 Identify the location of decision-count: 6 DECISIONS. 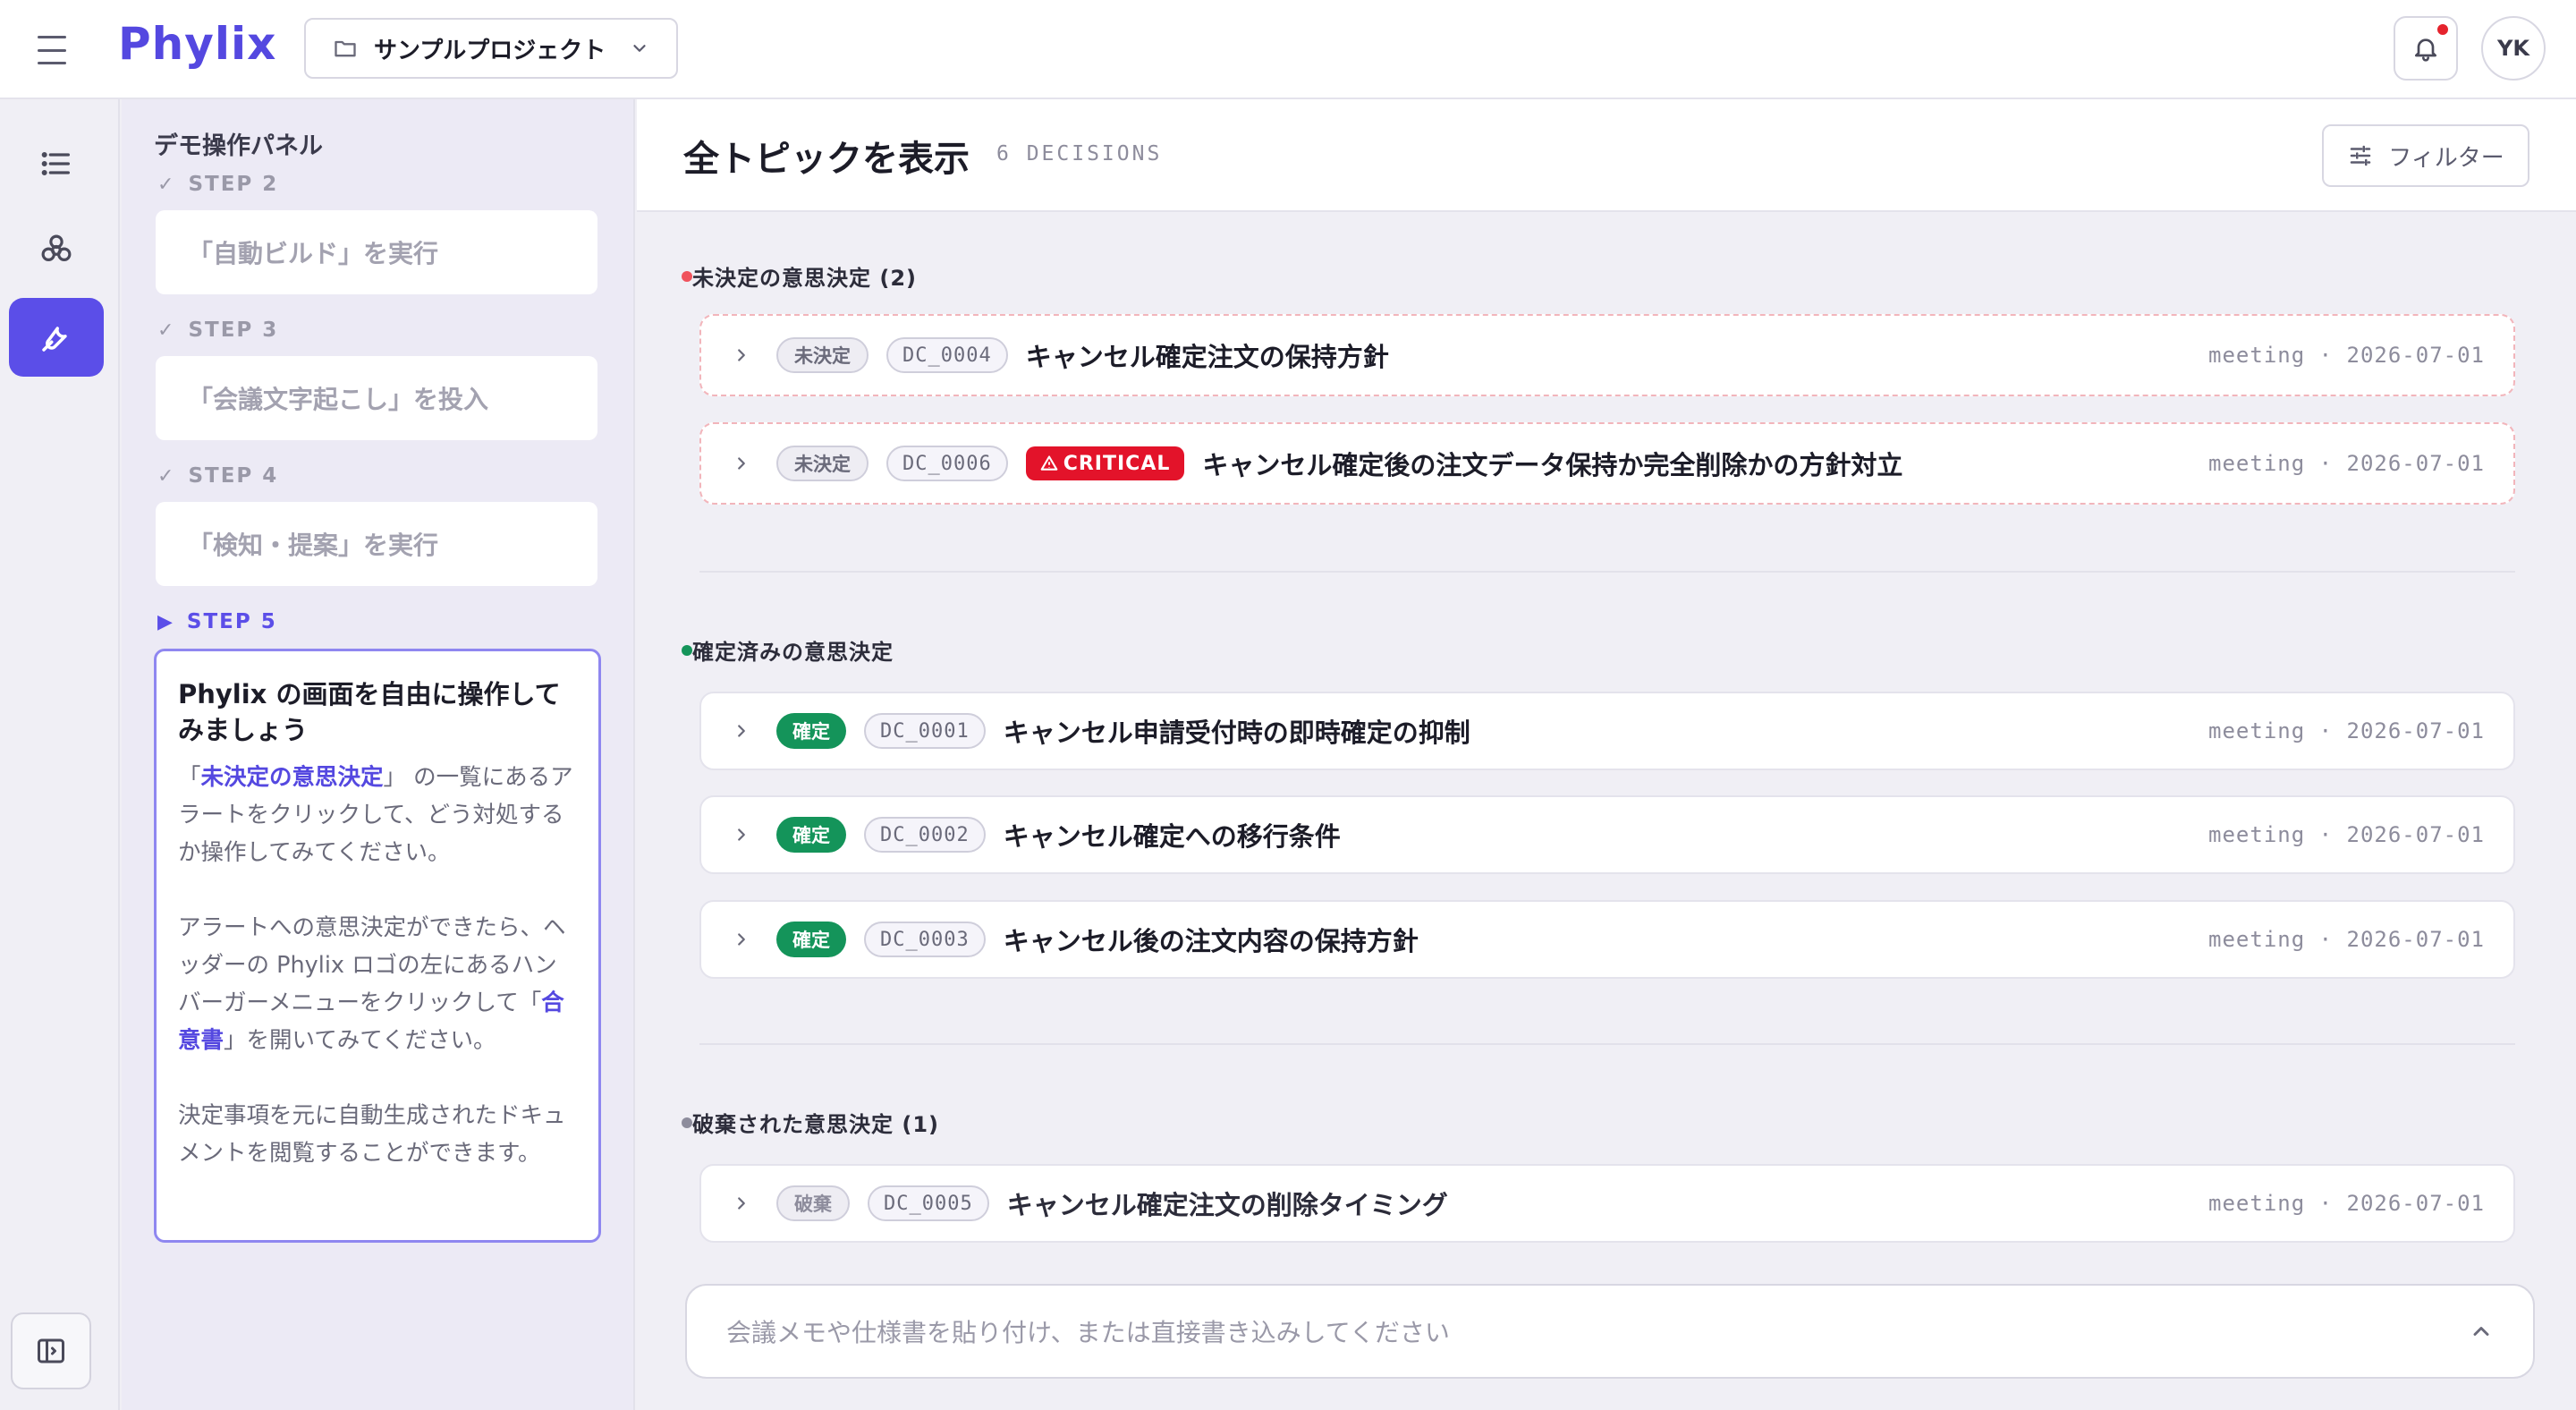
(1079, 154).